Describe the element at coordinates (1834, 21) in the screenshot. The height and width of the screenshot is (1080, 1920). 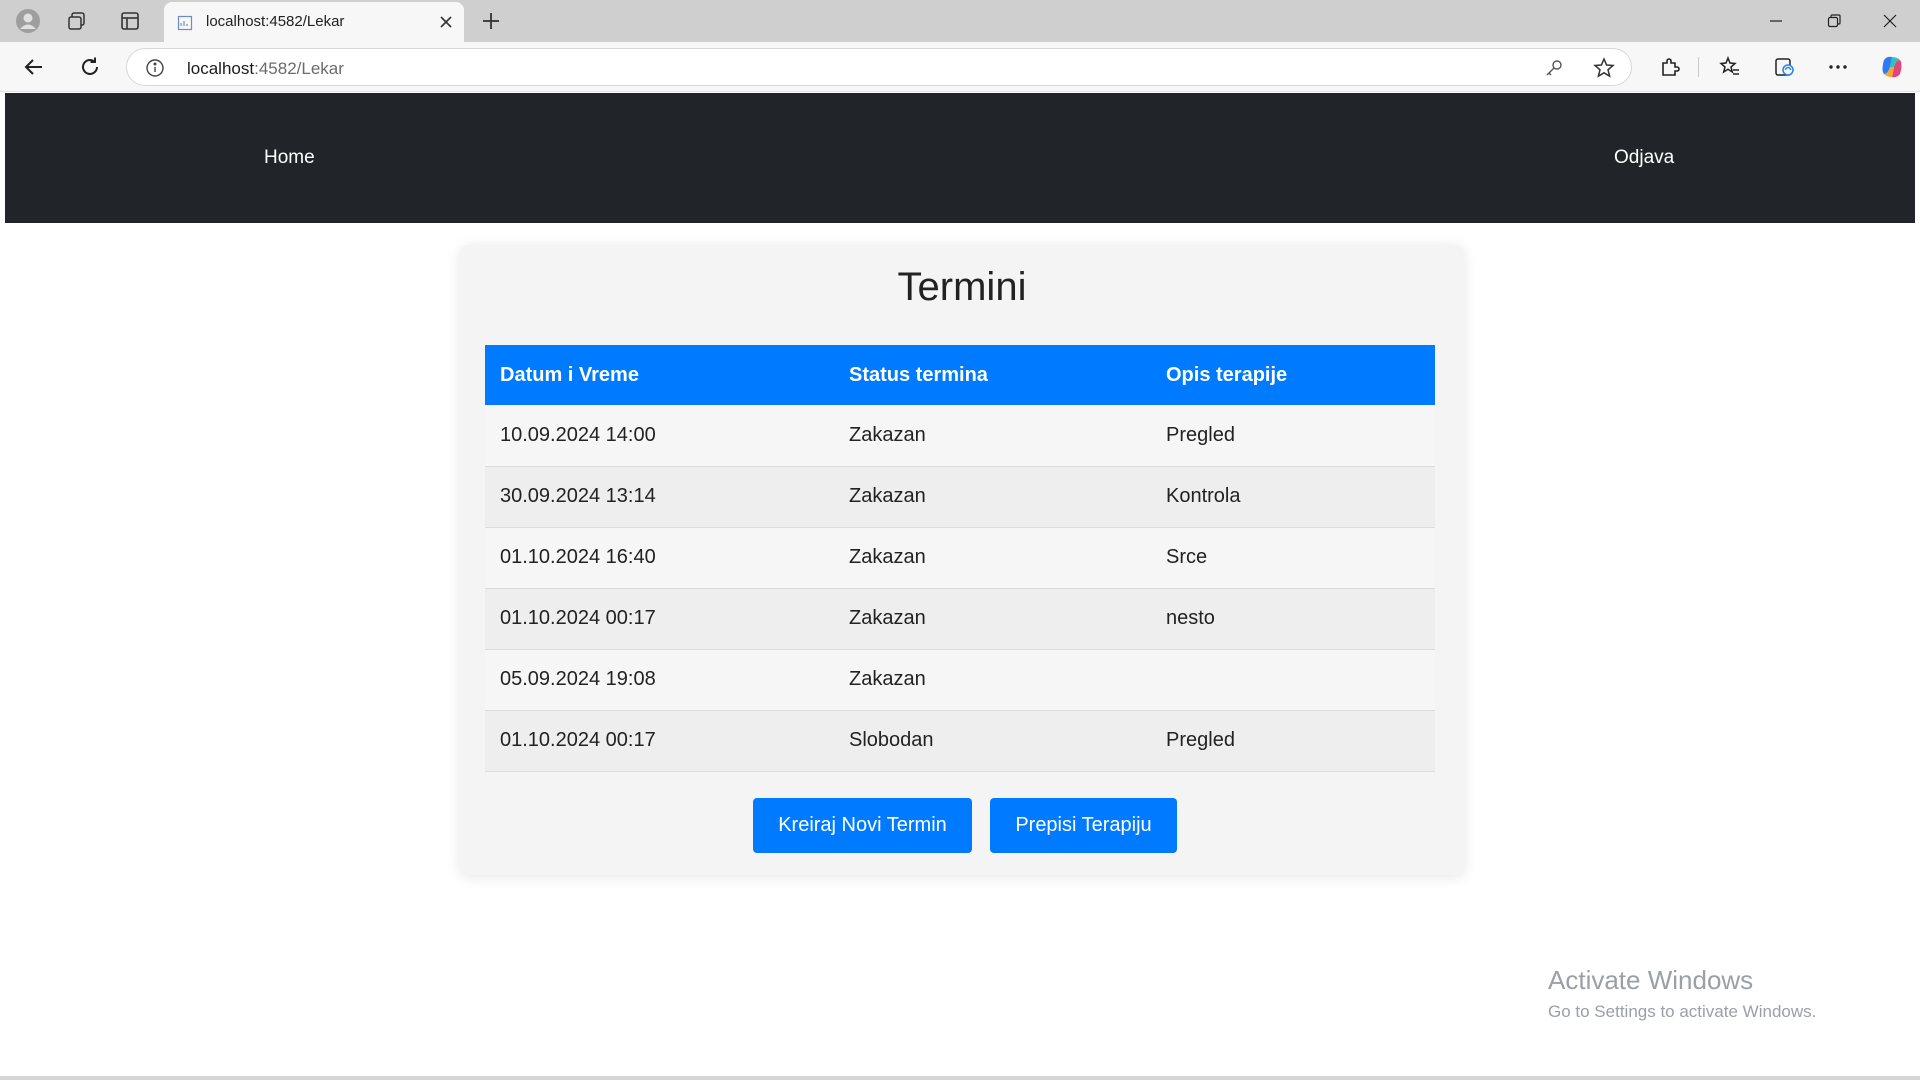
I see `restore-icon` at that location.